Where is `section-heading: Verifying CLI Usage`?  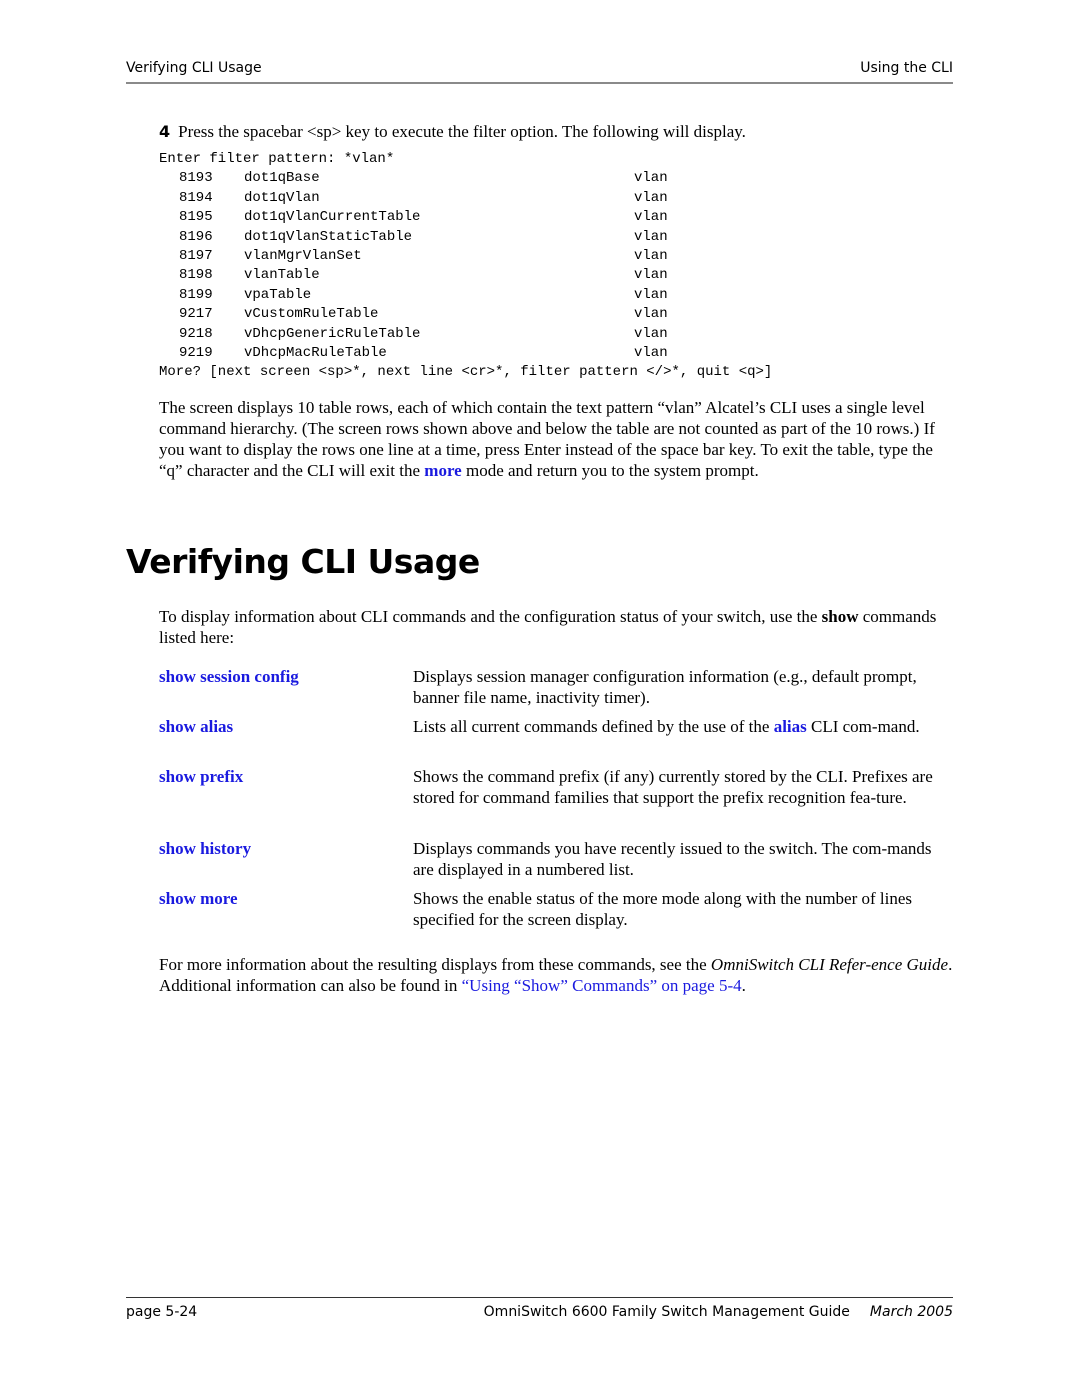 section-heading: Verifying CLI Usage is located at coordinates (303, 561).